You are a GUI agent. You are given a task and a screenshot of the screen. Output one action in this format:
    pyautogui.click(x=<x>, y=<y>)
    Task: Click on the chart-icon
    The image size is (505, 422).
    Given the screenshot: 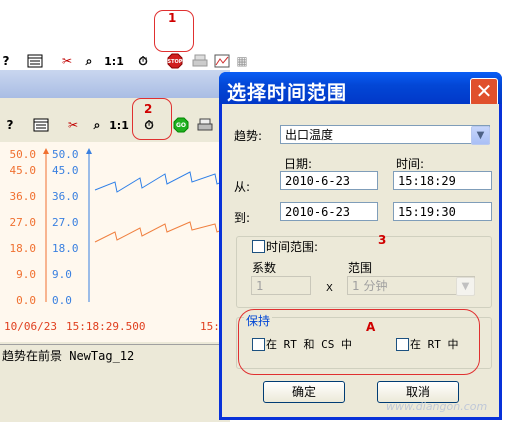 What is the action you would take?
    pyautogui.click(x=222, y=61)
    